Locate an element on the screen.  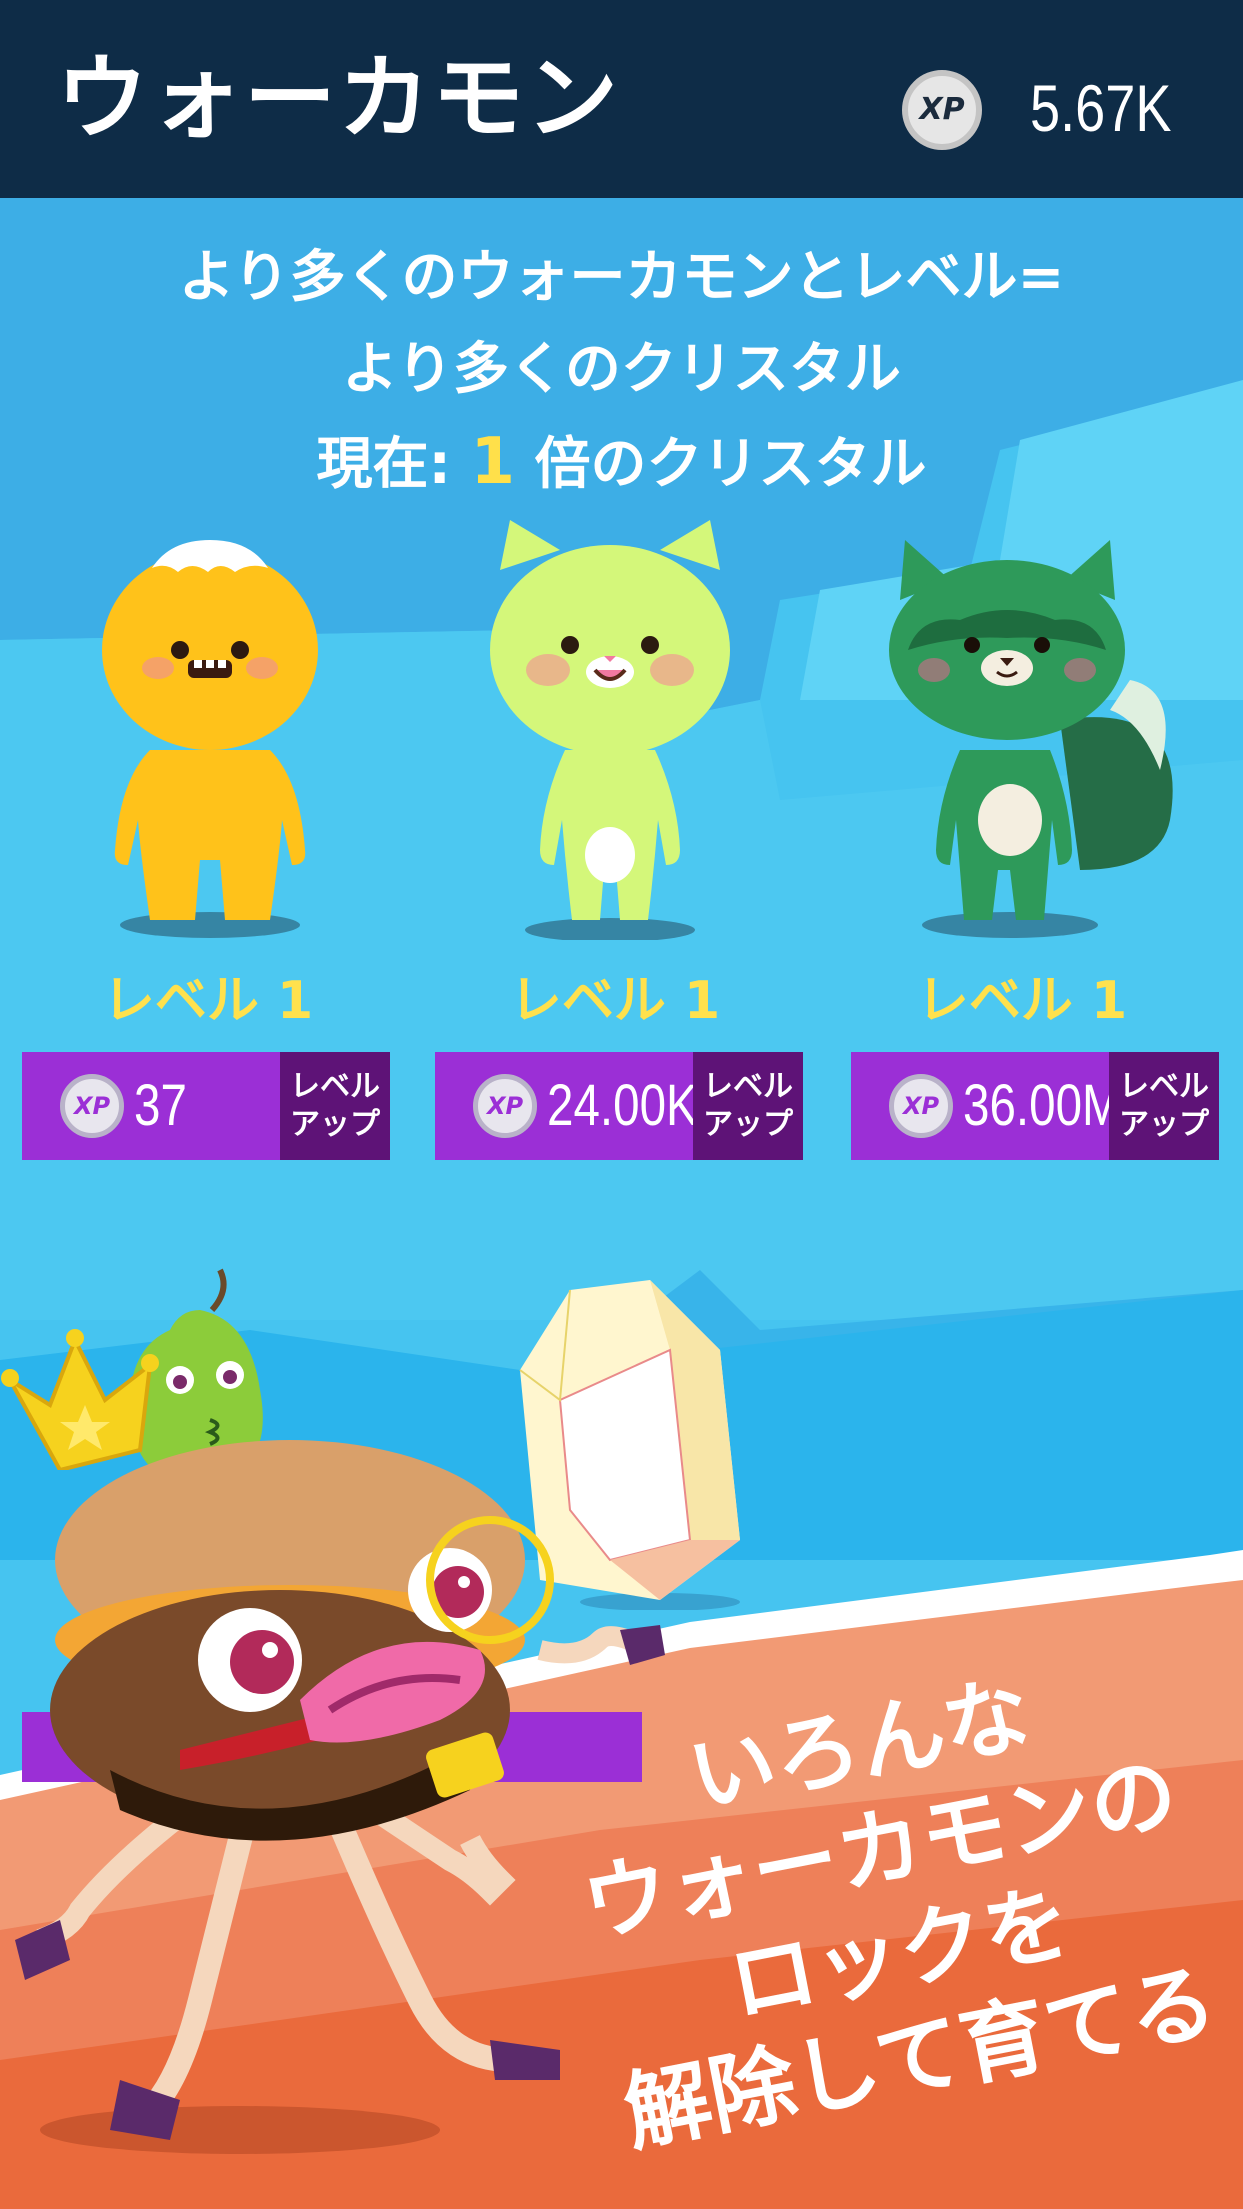
intro-line-2: より多くのクリスタル is located at coordinates (621, 369).